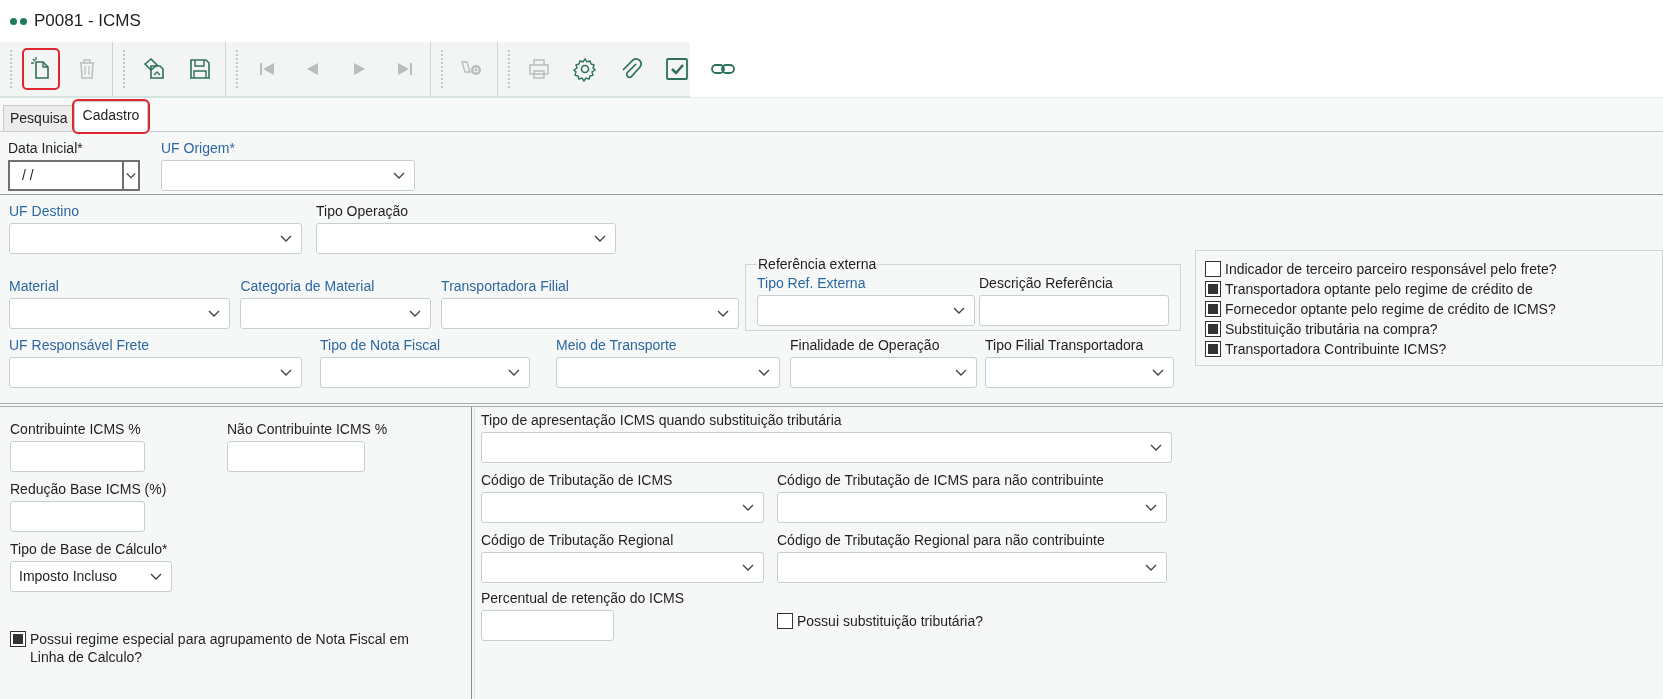  What do you see at coordinates (1336, 349) in the screenshot?
I see `checkbox-label: Transportadora Contribuinte ICMS?` at bounding box center [1336, 349].